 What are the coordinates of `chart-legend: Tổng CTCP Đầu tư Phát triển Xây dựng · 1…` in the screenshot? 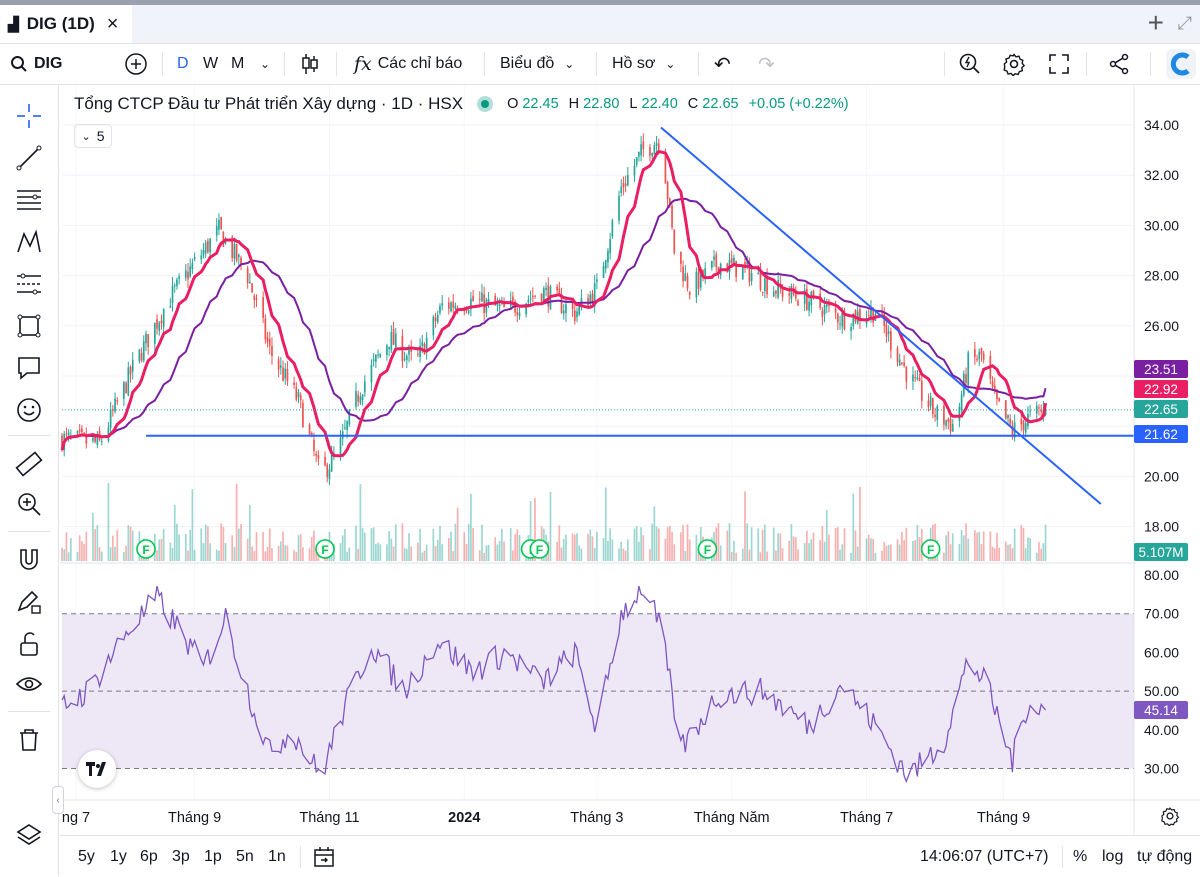 It's located at (461, 104).